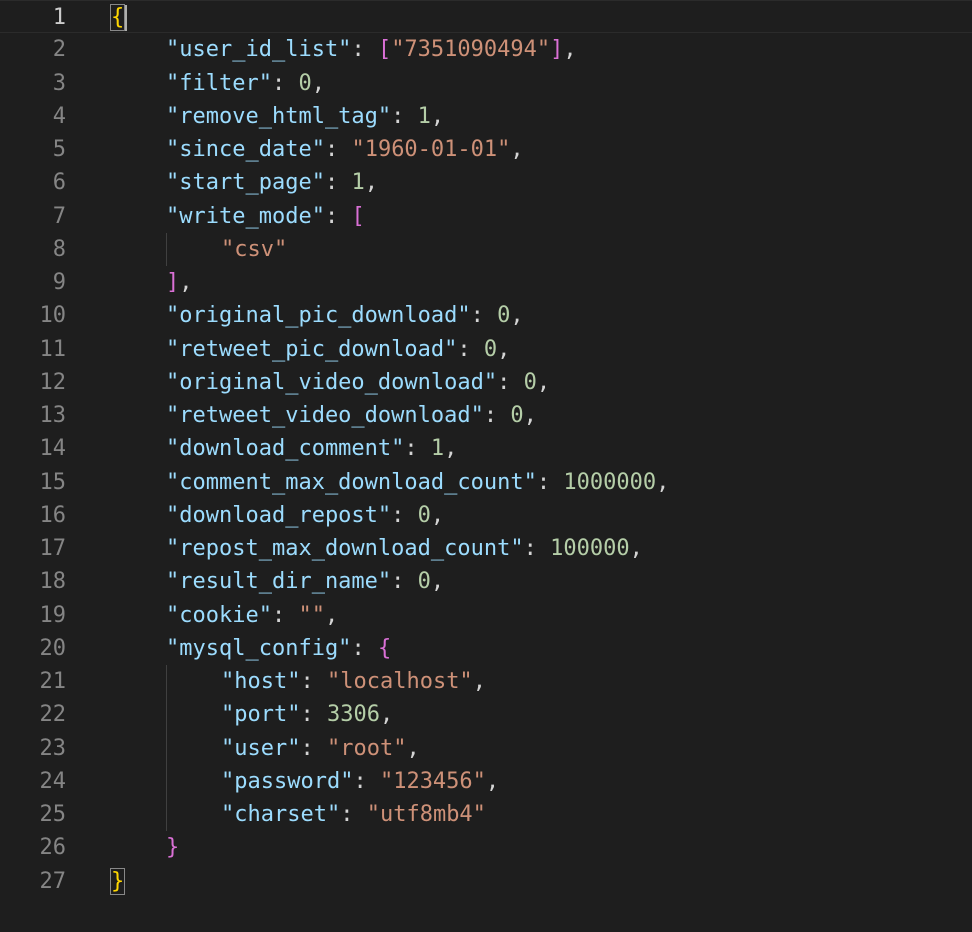 This screenshot has height=932, width=972. I want to click on code-line: 26}, so click(486, 847).